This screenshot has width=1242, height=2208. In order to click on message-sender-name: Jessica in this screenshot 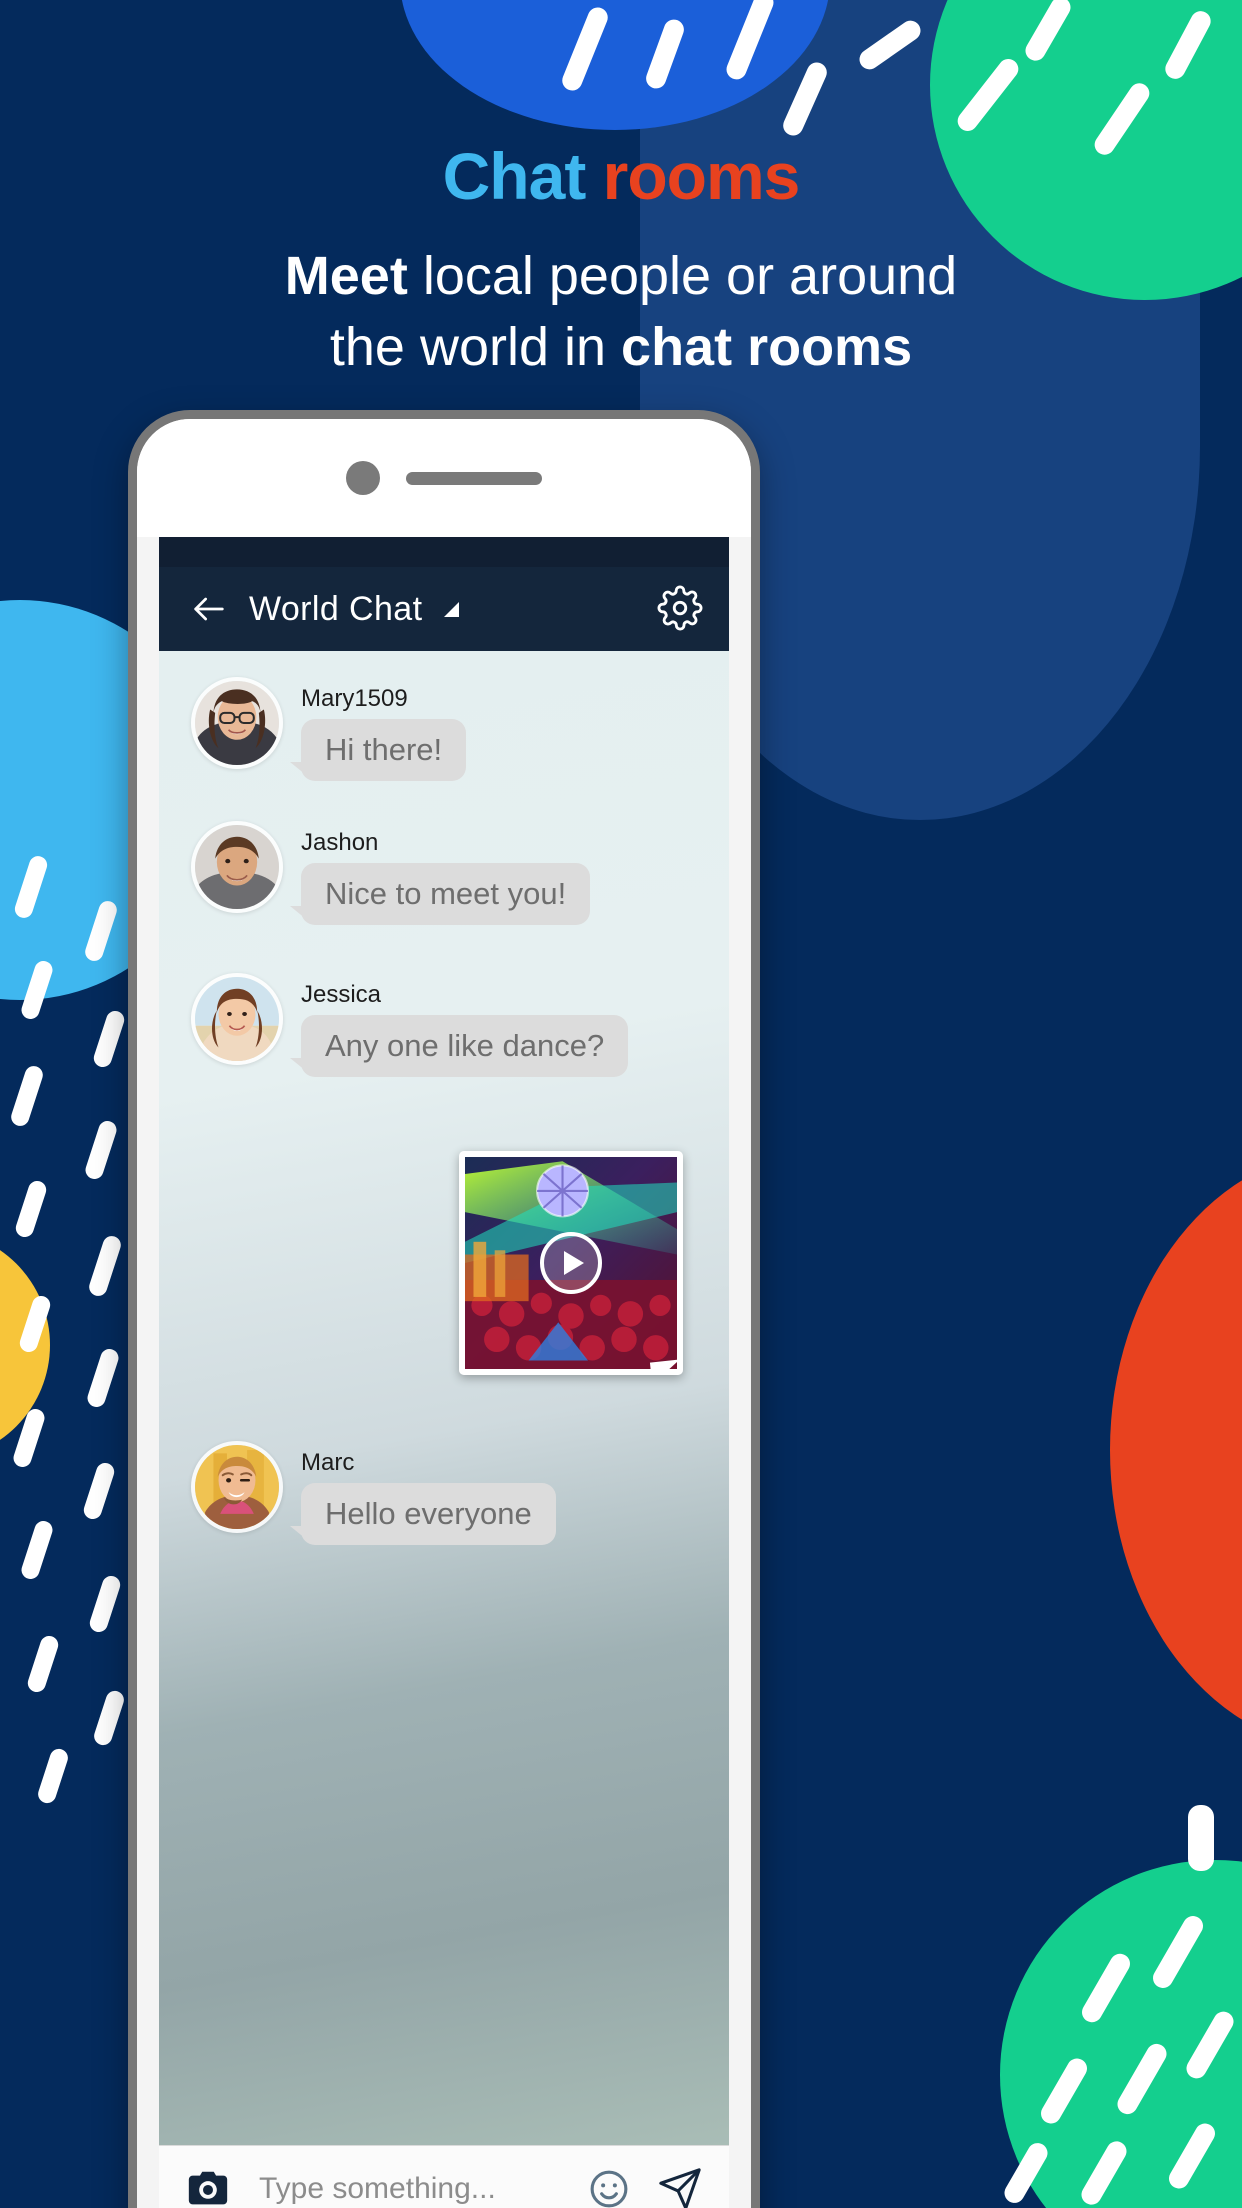, I will do `click(341, 994)`.